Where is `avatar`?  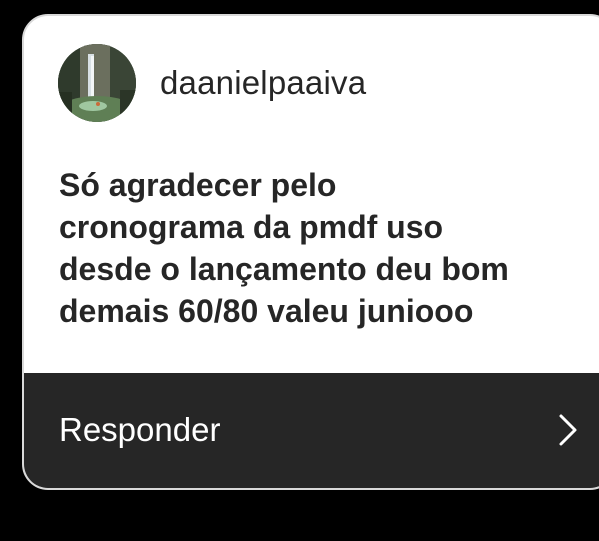
avatar is located at coordinates (97, 83).